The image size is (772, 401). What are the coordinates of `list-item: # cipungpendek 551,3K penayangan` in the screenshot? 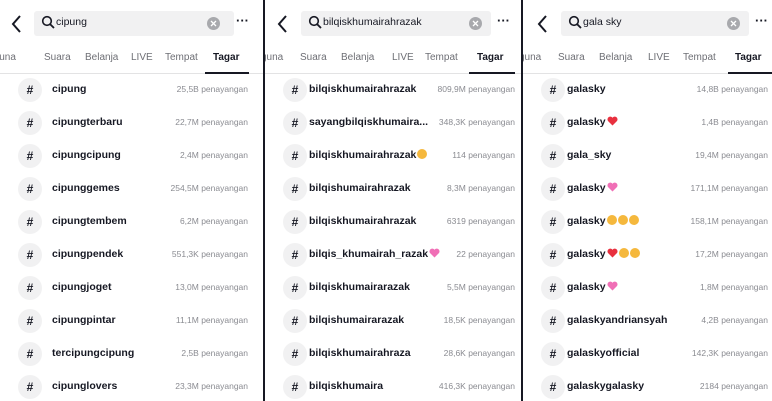 It's located at (131, 257).